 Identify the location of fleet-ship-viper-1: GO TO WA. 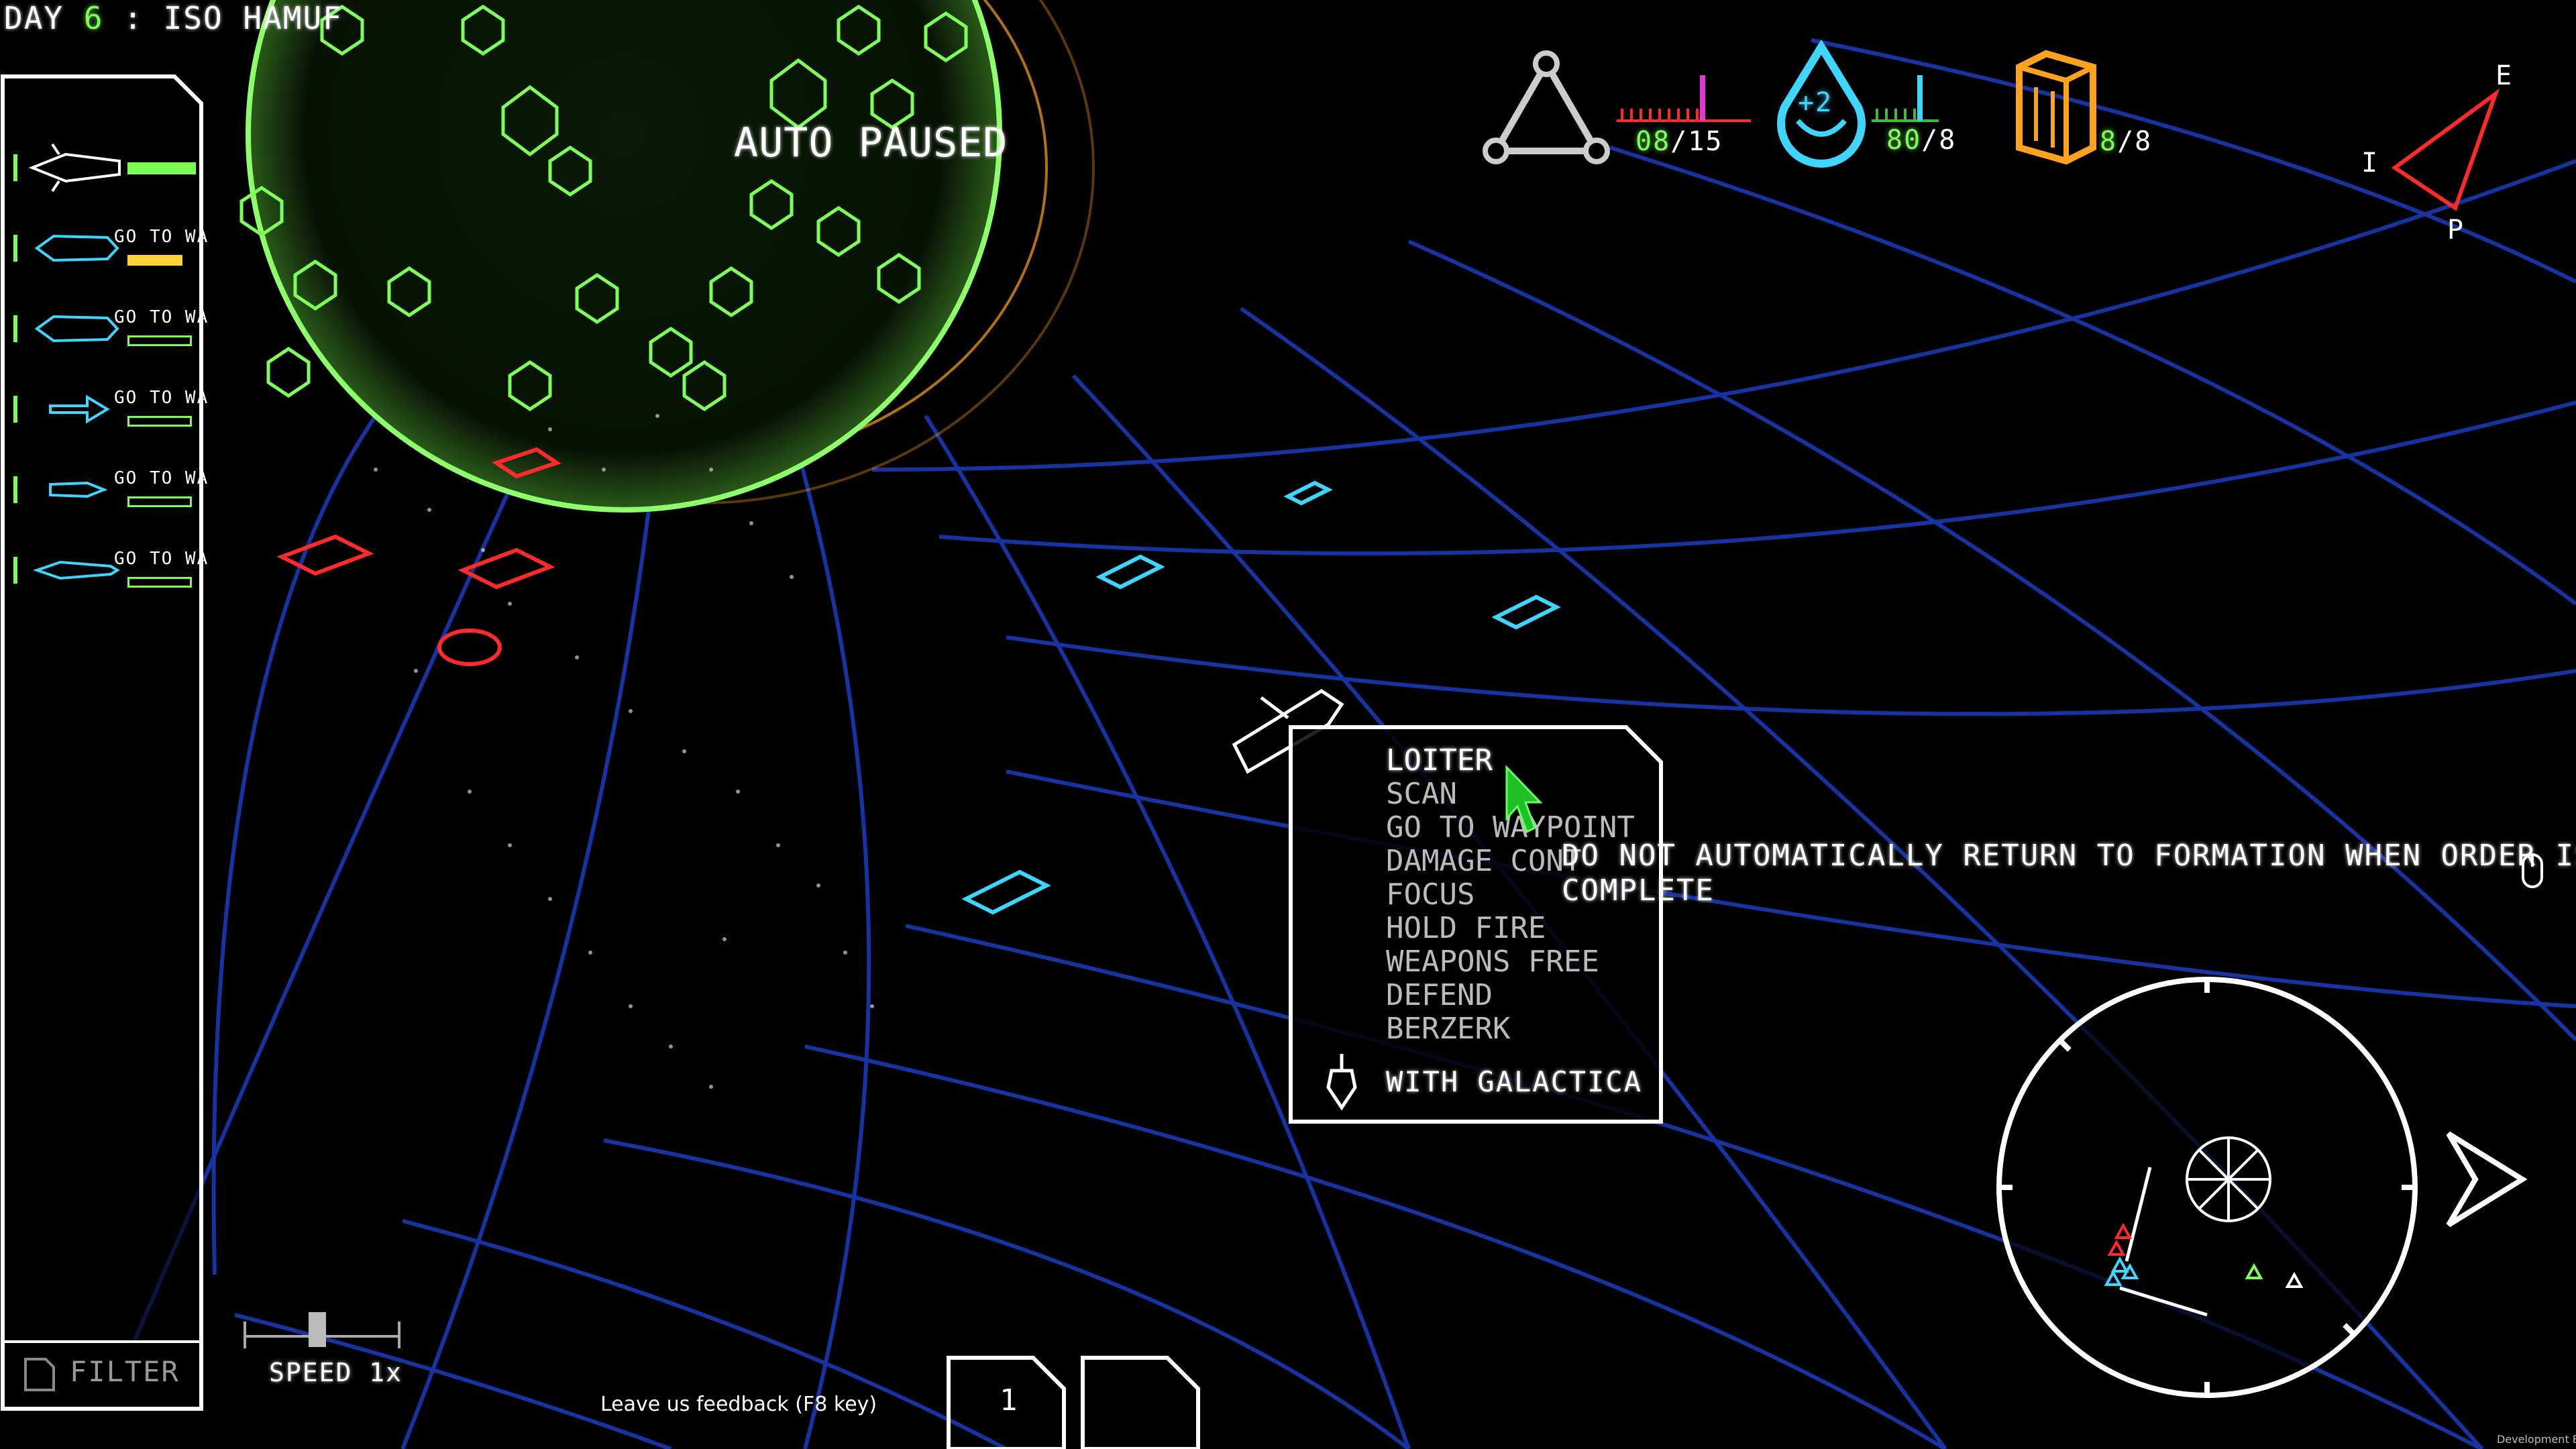
(110, 409).